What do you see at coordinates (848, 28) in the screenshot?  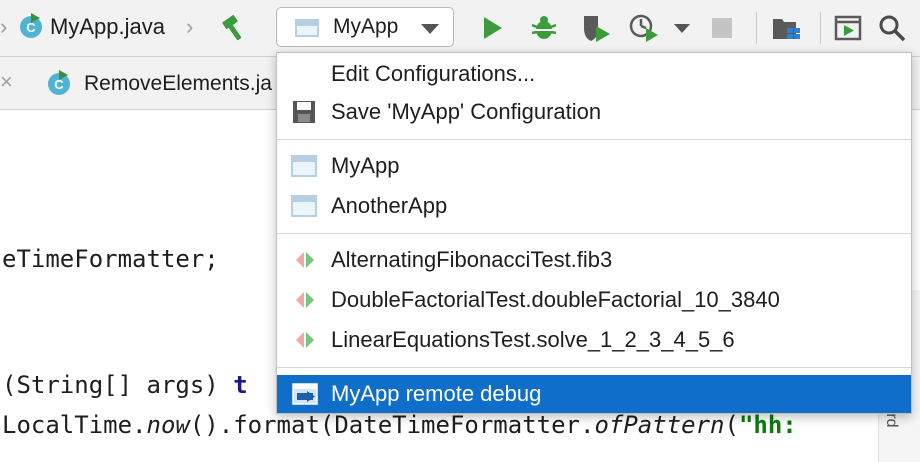 I see `run-anything-icon` at bounding box center [848, 28].